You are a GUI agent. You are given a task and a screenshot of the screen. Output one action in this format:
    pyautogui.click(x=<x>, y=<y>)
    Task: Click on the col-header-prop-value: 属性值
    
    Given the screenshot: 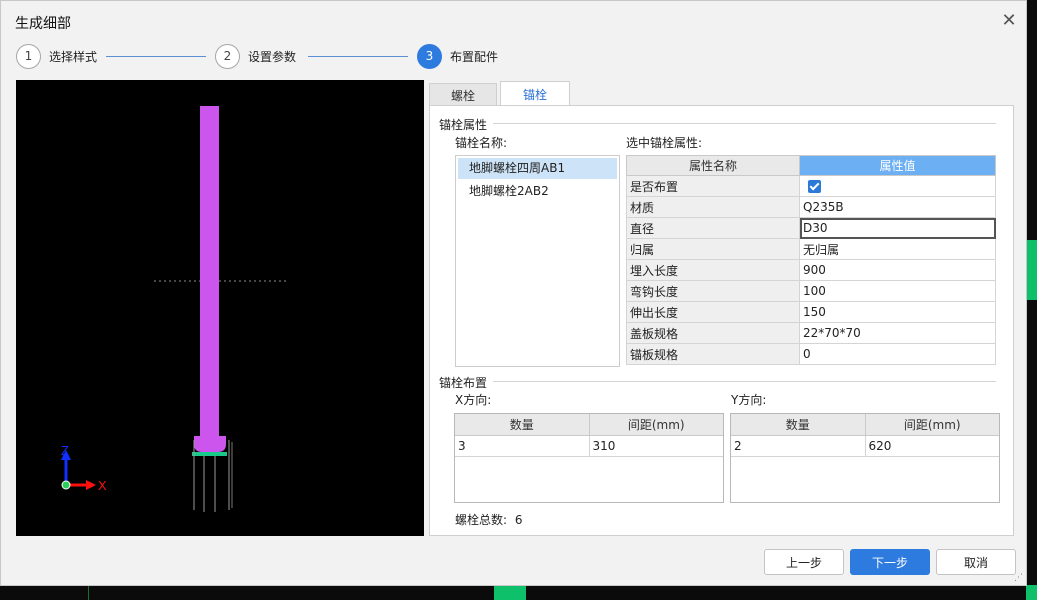 What is the action you would take?
    pyautogui.click(x=897, y=165)
    